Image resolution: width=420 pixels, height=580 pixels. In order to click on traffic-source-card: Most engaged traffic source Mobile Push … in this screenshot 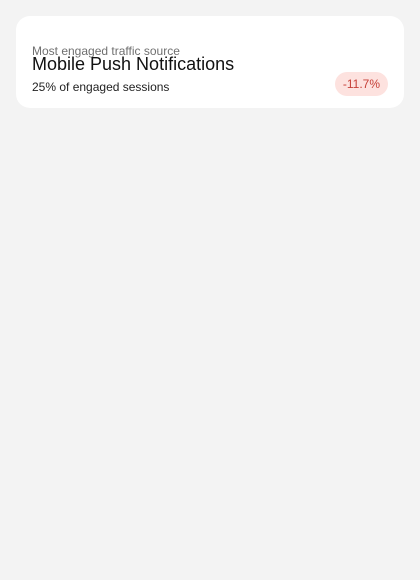, I will do `click(210, 62)`.